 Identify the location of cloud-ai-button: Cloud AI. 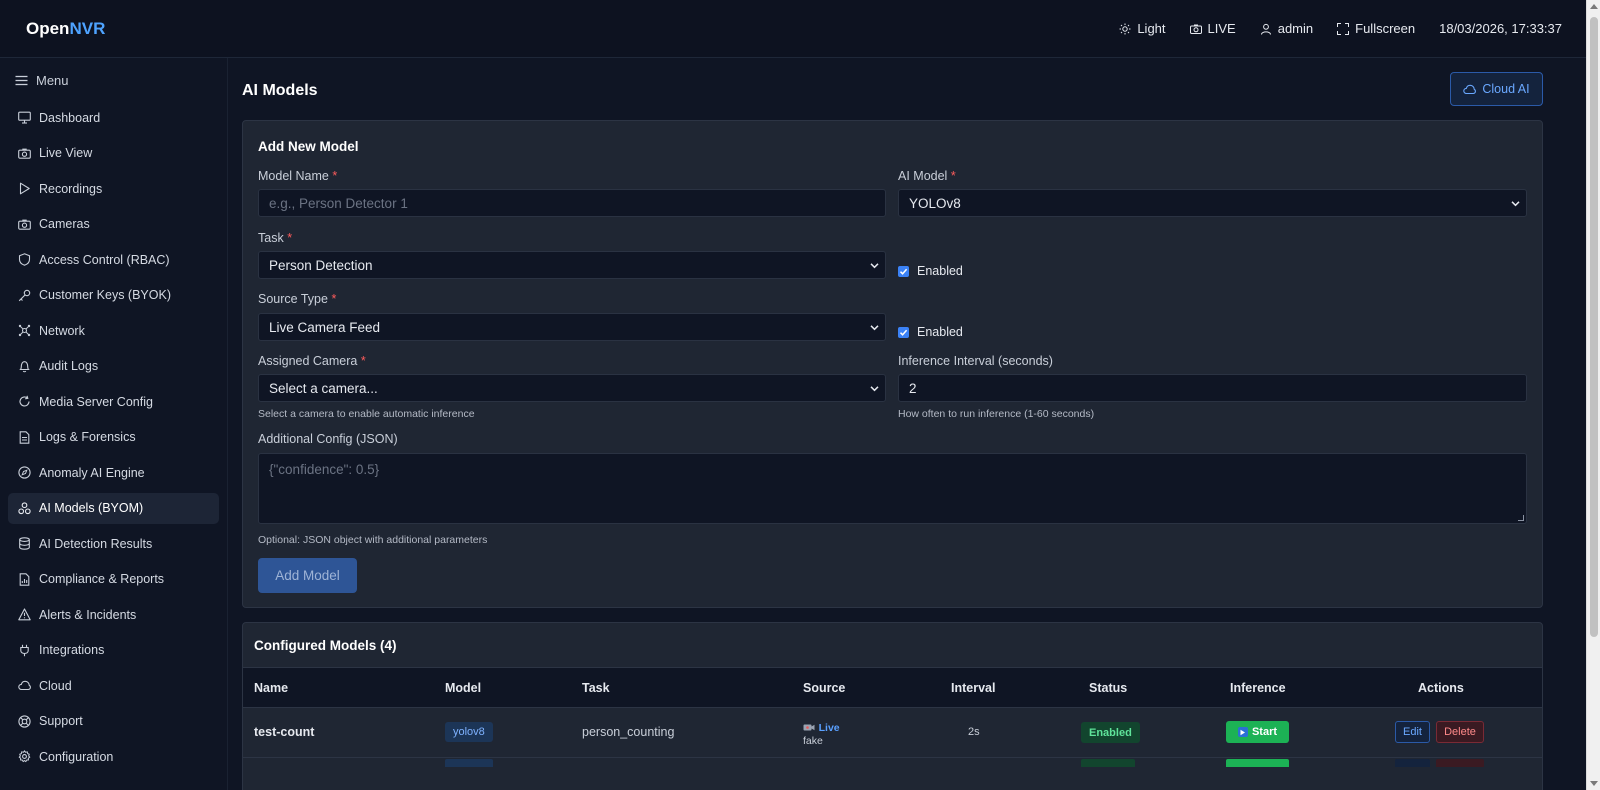
(1496, 89).